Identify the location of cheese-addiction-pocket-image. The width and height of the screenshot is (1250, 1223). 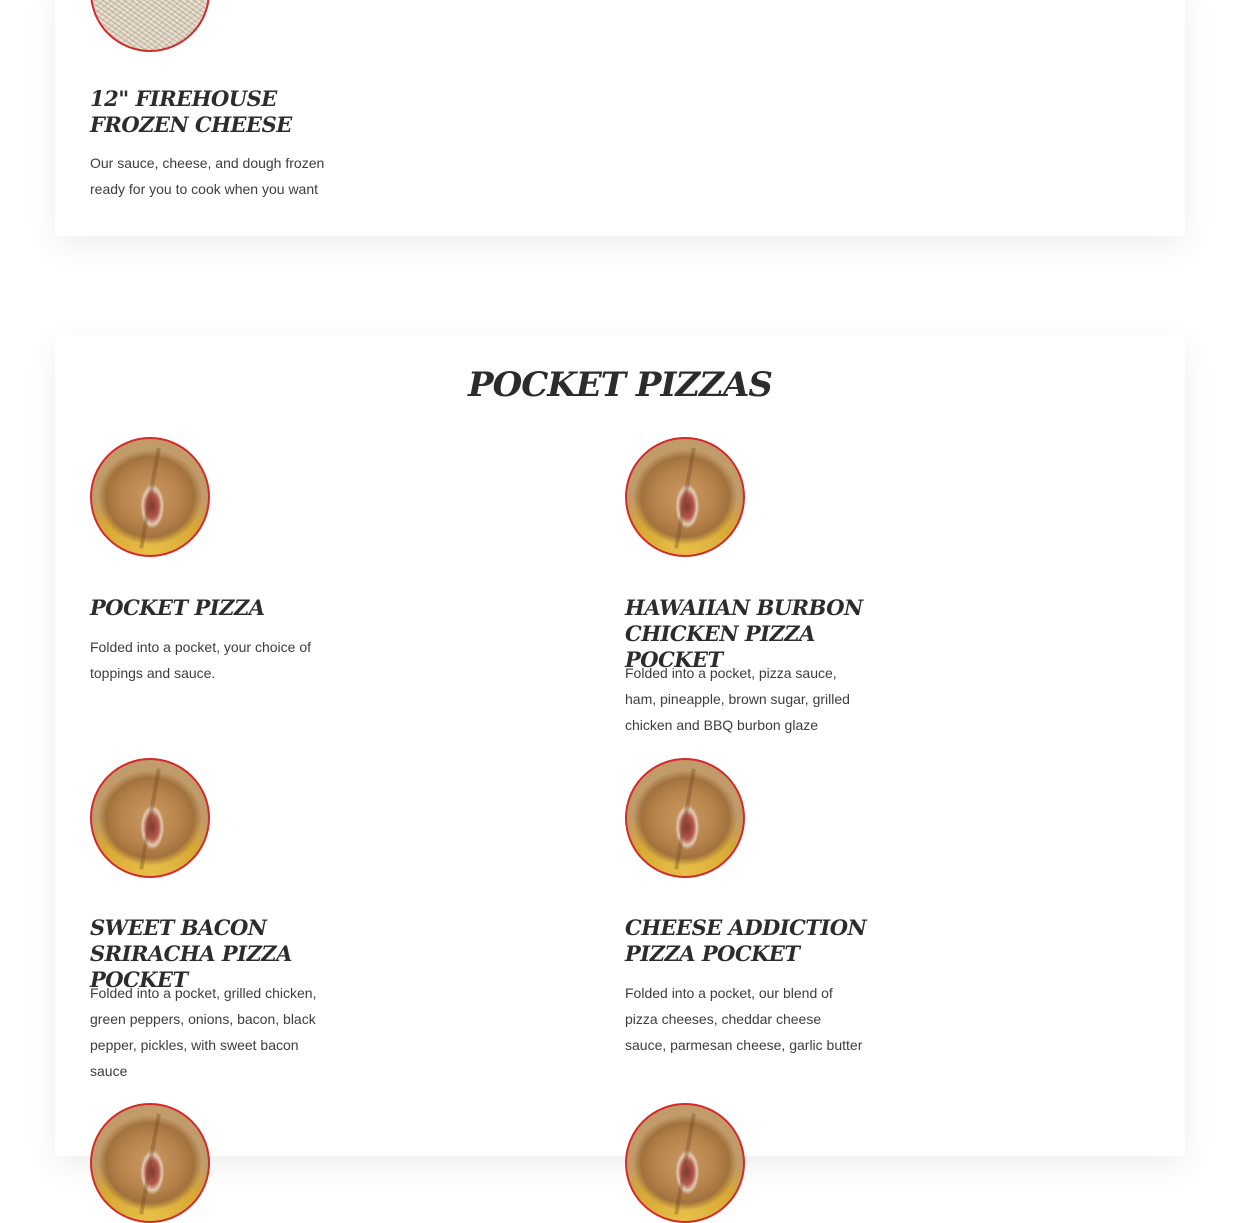
(685, 818).